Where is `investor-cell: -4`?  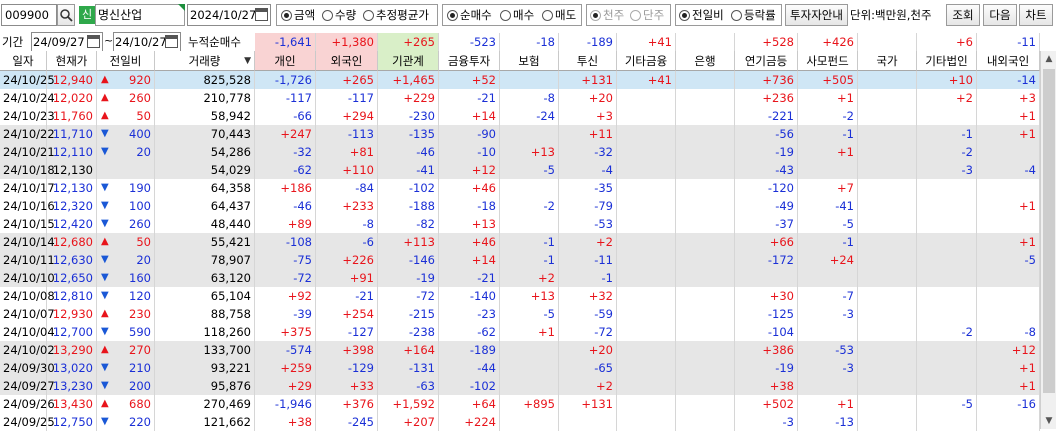
investor-cell: -4 is located at coordinates (1008, 170).